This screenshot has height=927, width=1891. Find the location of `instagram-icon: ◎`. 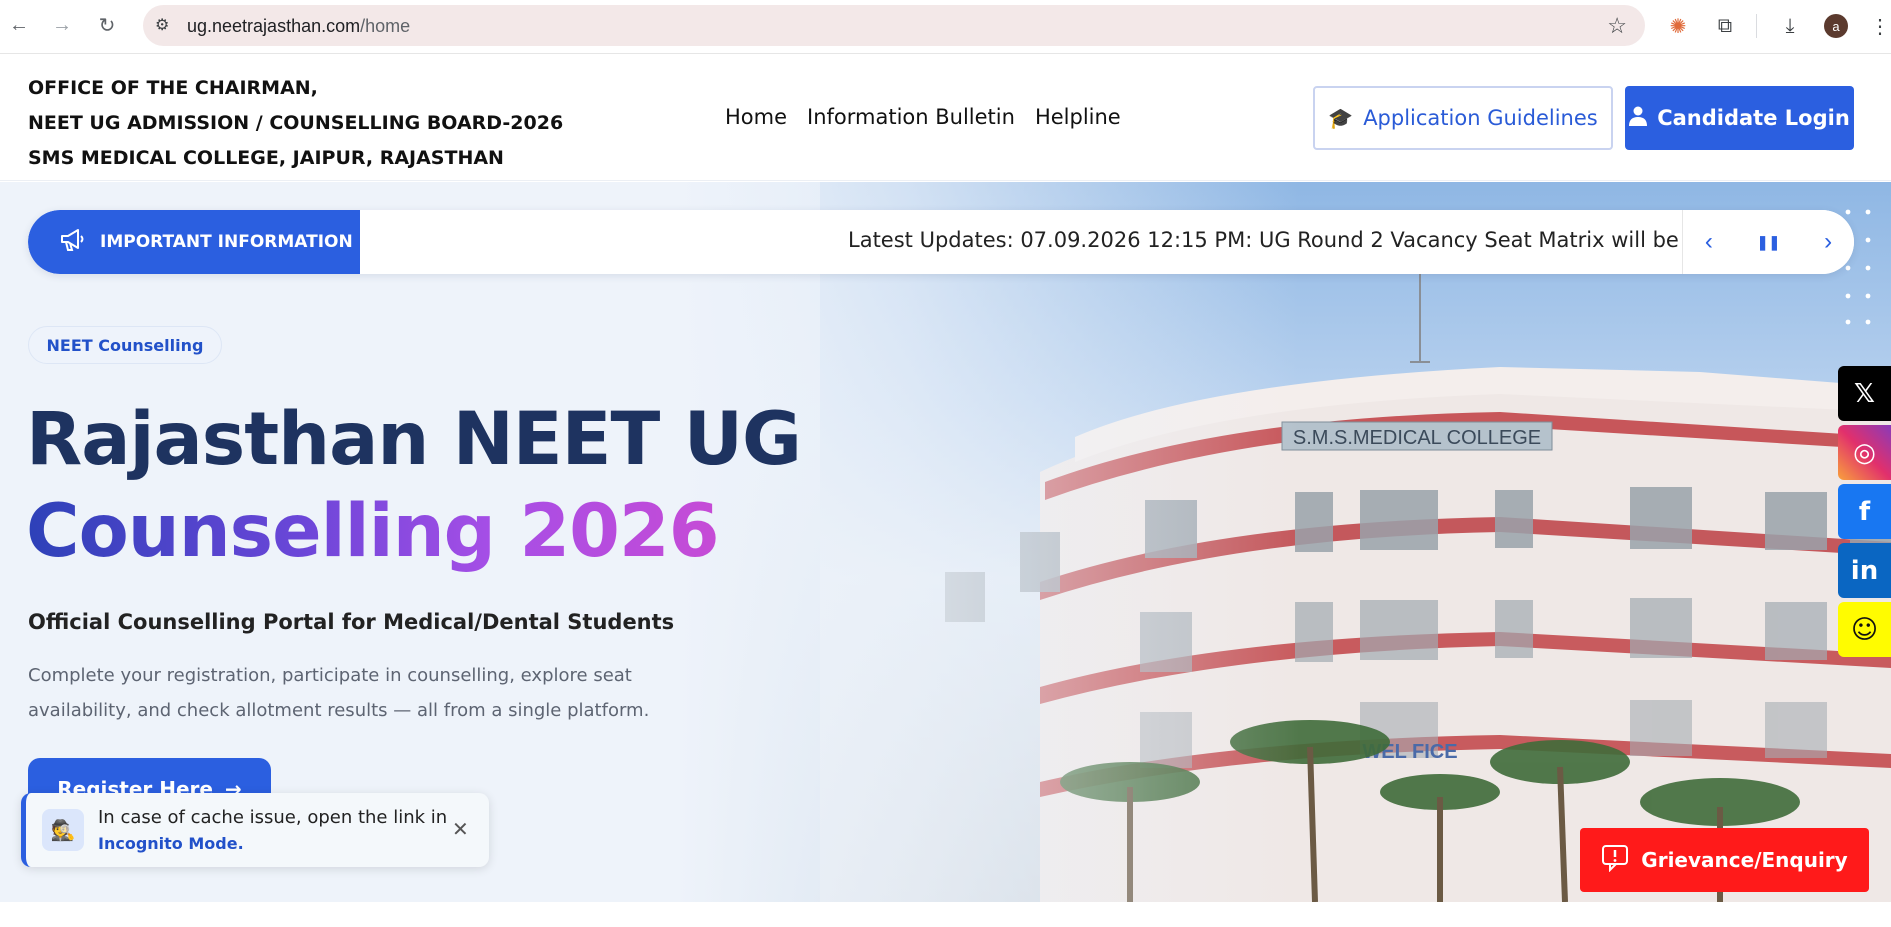

instagram-icon: ◎ is located at coordinates (1864, 452).